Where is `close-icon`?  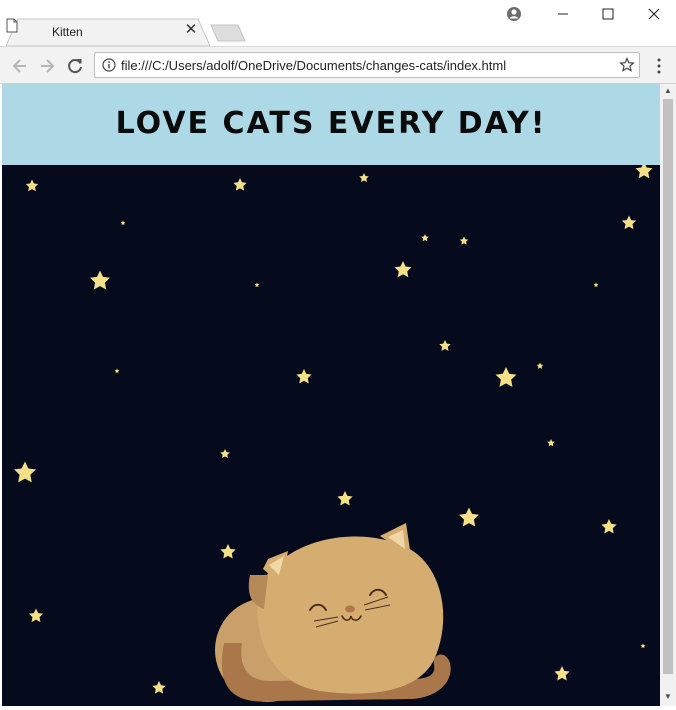 close-icon is located at coordinates (654, 14).